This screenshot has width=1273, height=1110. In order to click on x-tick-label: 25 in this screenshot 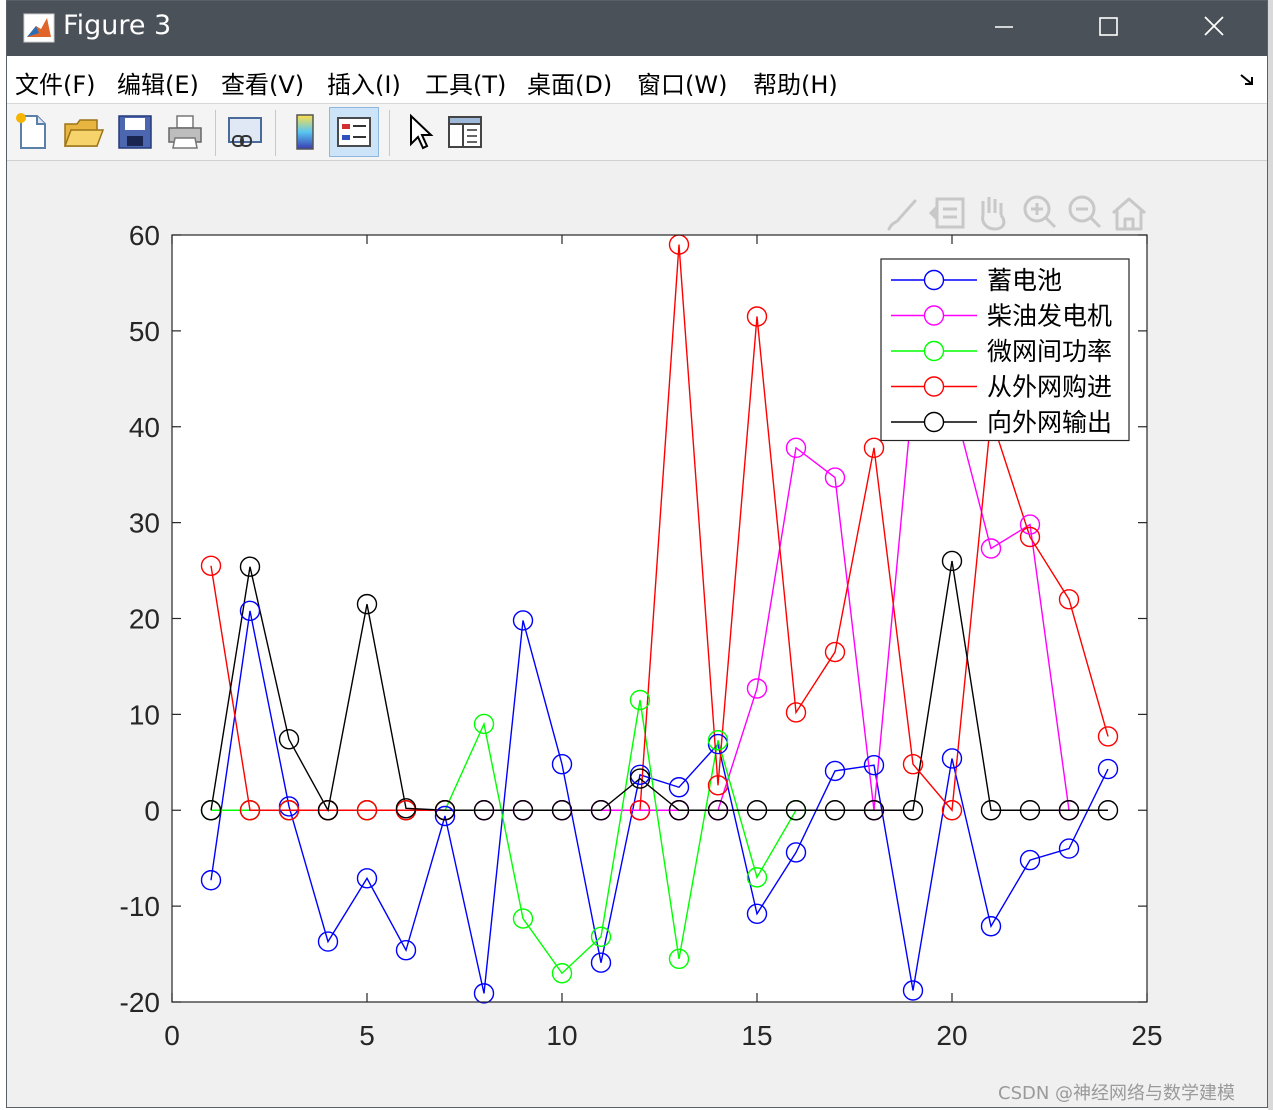, I will do `click(1146, 1035)`.